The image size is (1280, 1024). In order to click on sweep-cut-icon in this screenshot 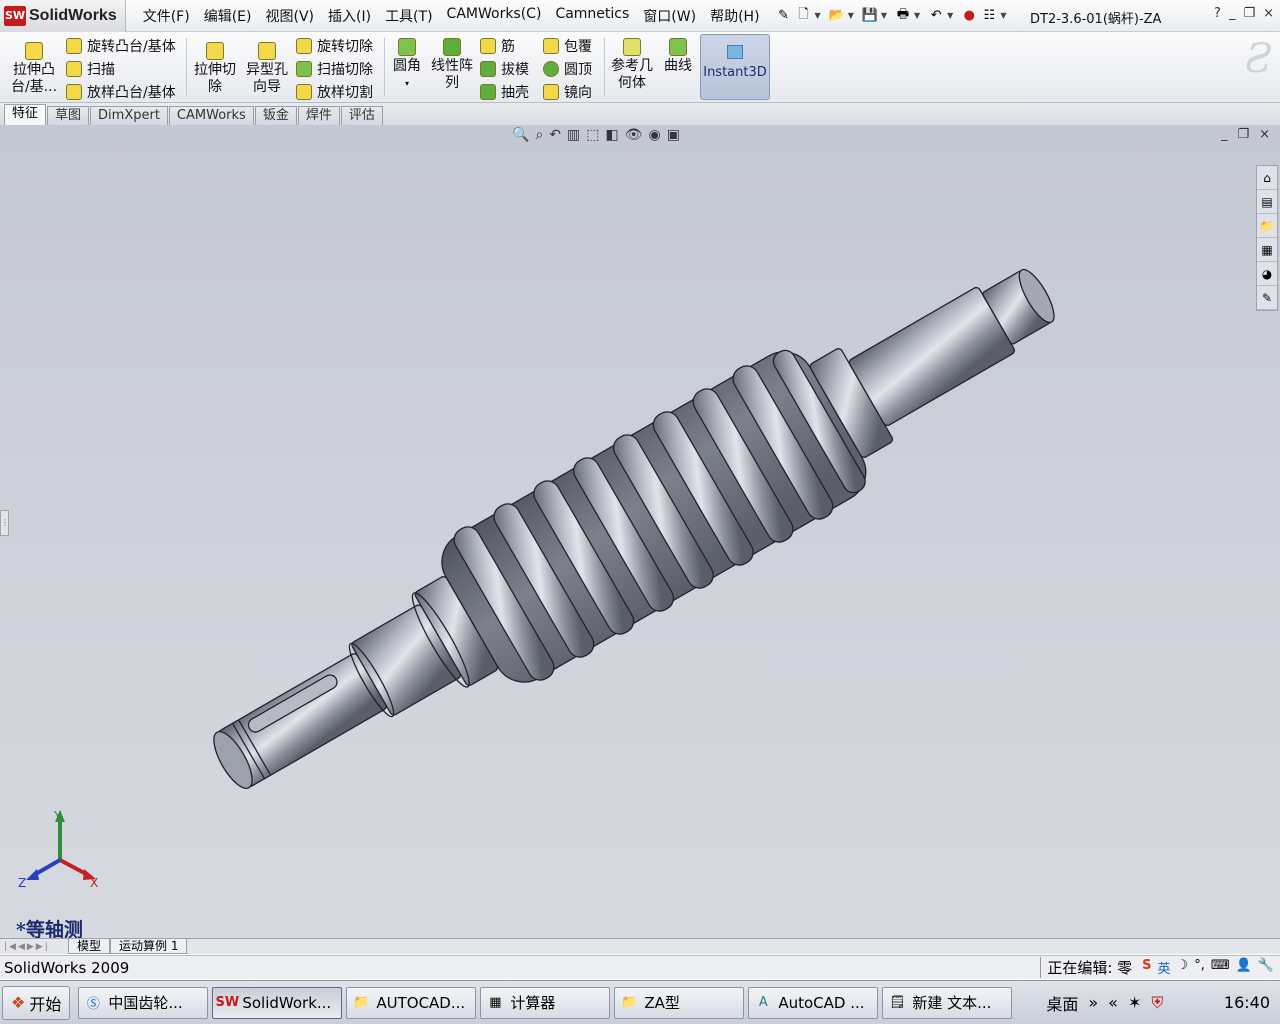, I will do `click(304, 69)`.